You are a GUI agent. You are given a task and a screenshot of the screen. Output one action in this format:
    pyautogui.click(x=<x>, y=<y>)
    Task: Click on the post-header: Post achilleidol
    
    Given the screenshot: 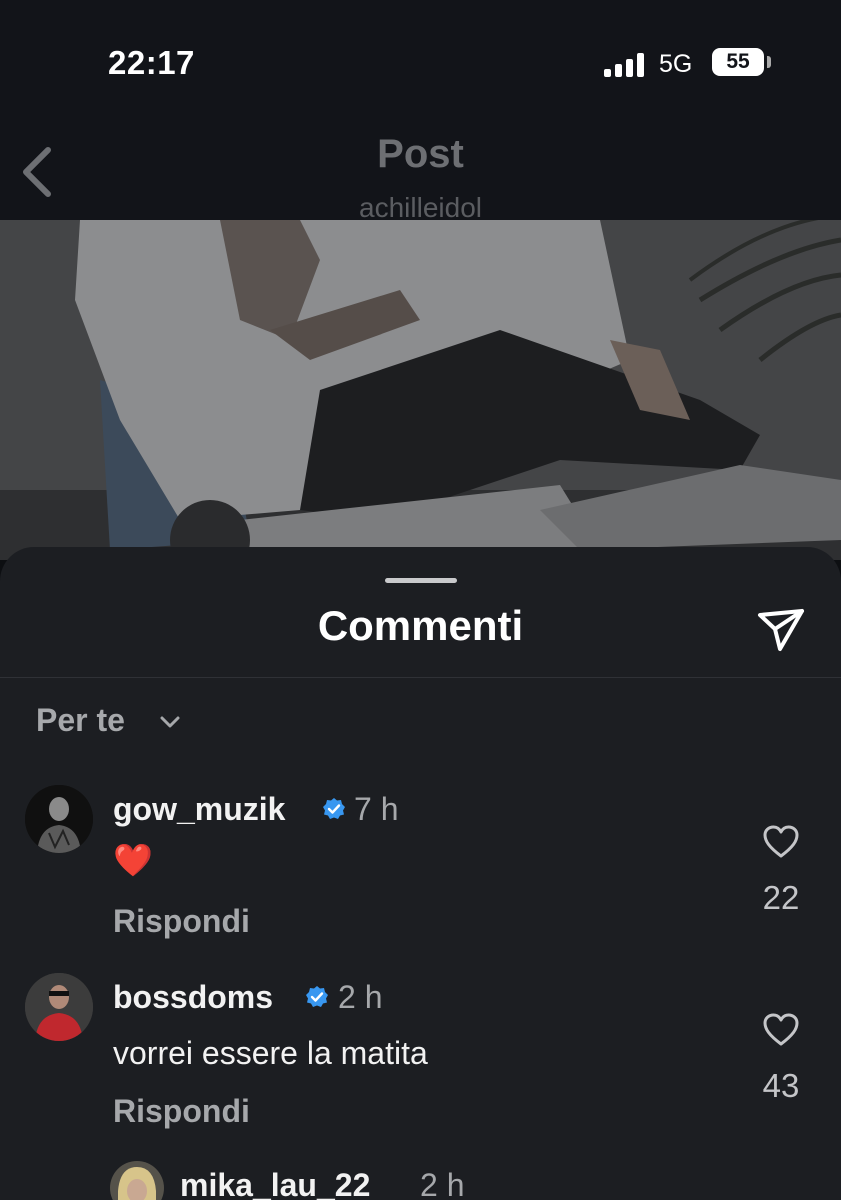 What is the action you would take?
    pyautogui.click(x=420, y=171)
    